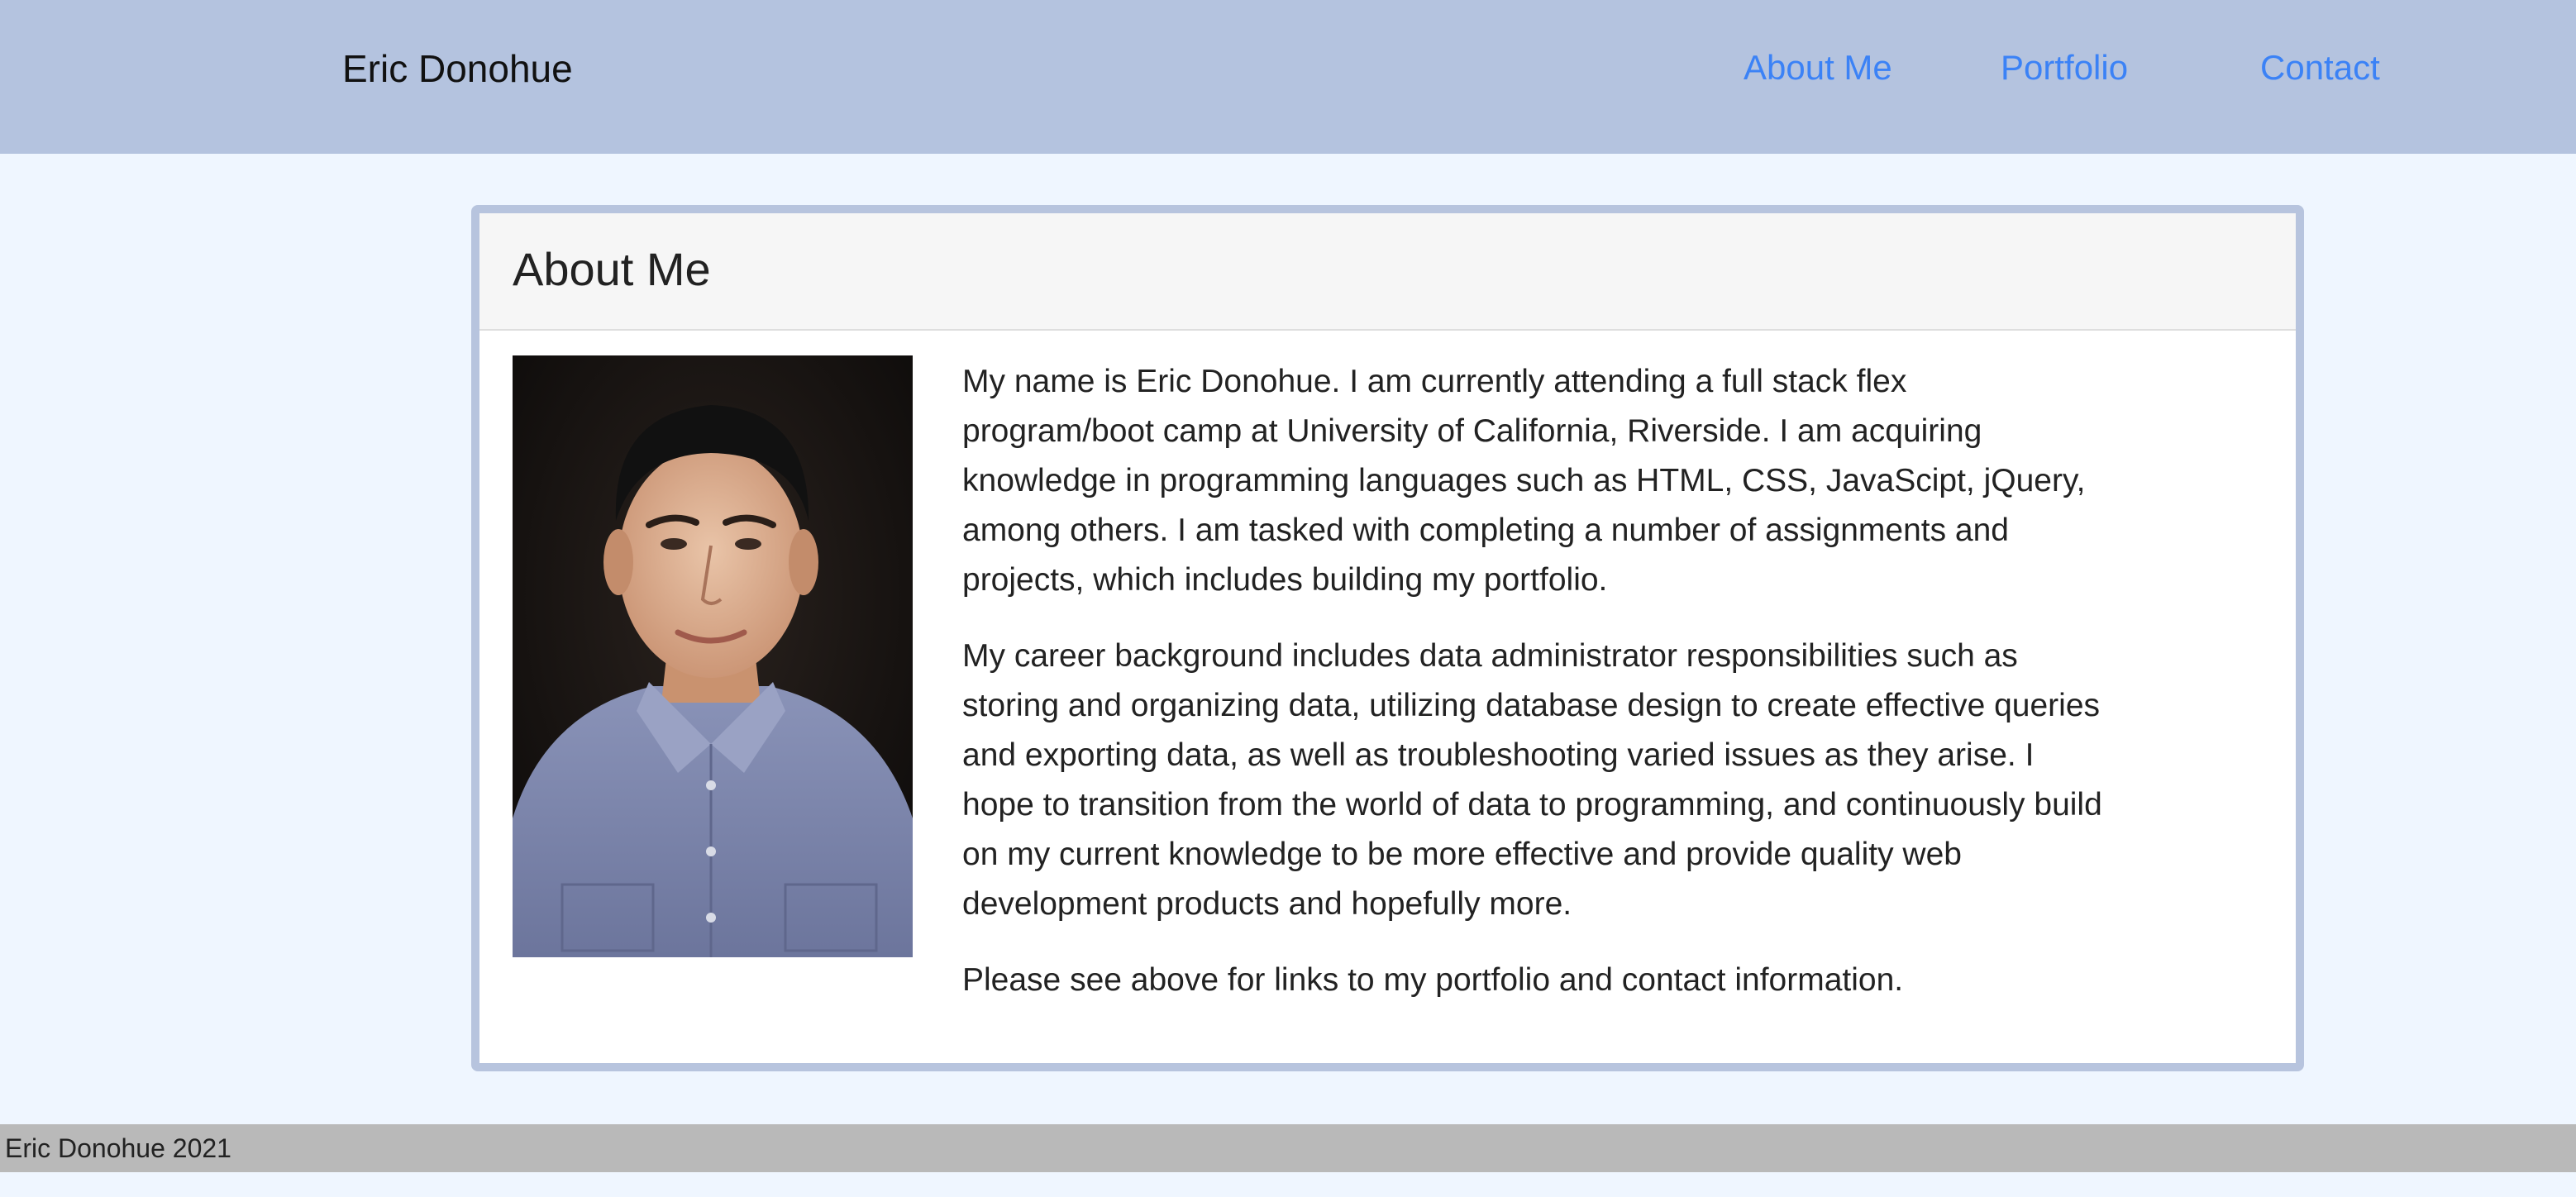 Image resolution: width=2576 pixels, height=1197 pixels. I want to click on profile-photo-graphic, so click(713, 656).